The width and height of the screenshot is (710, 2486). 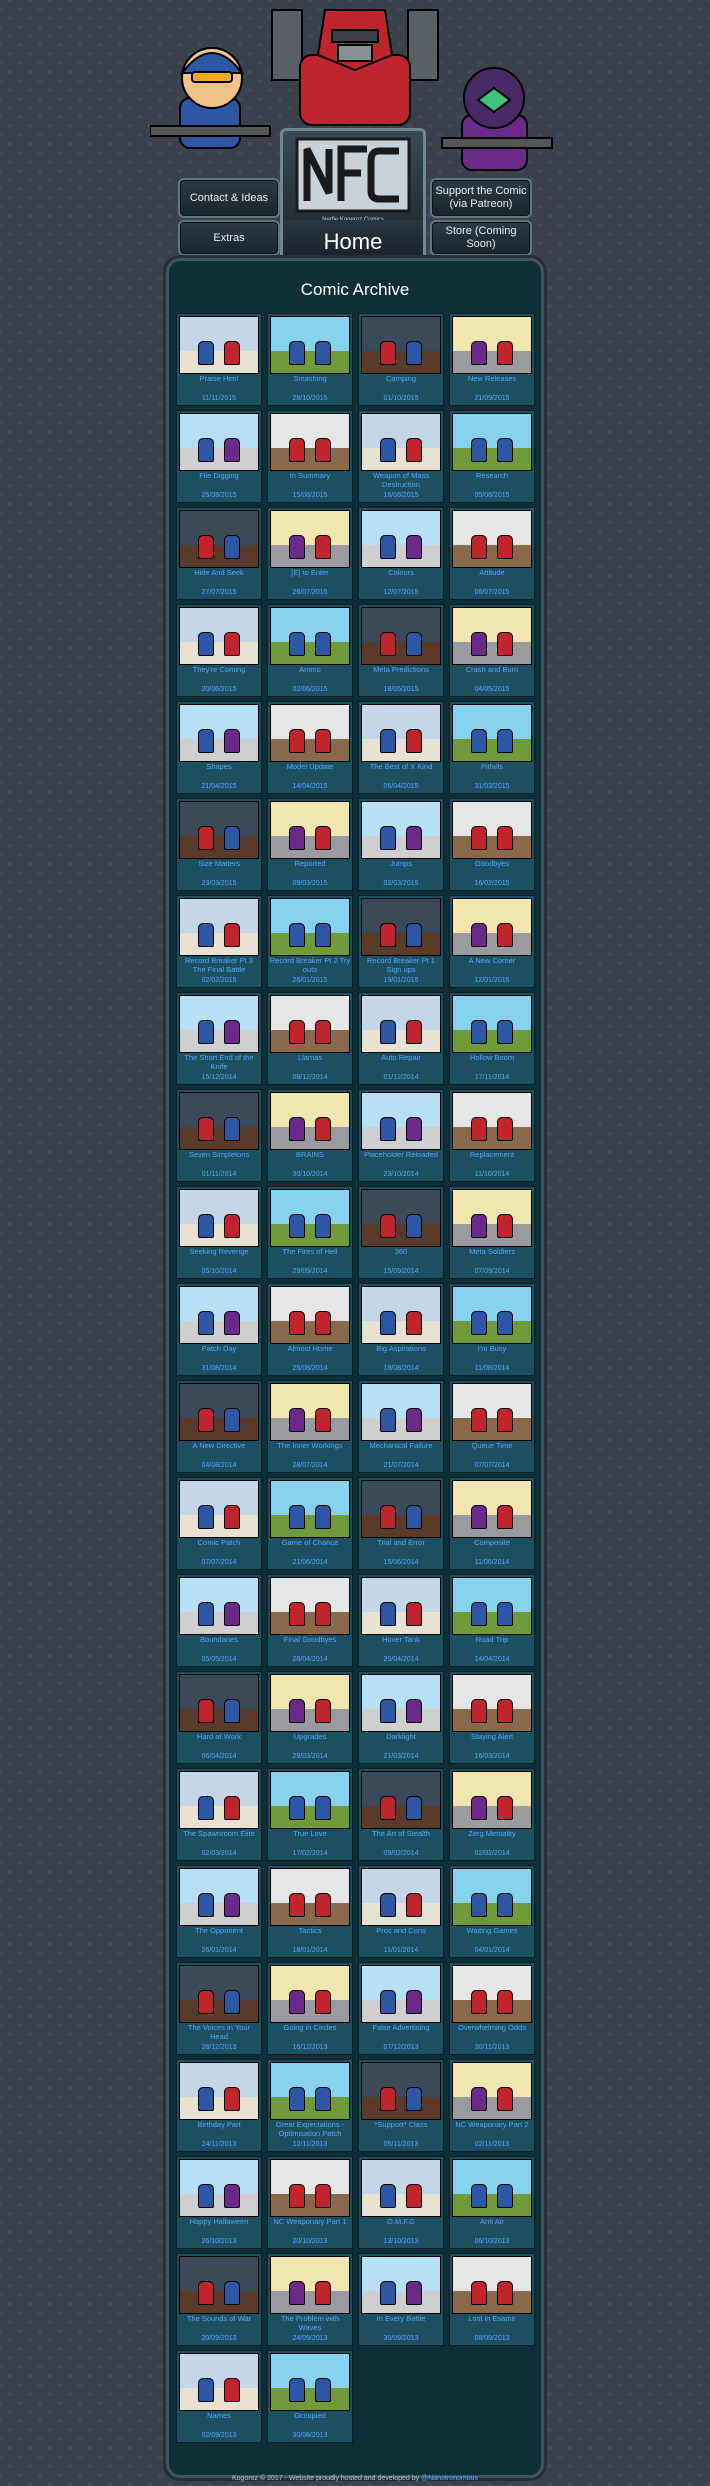 I want to click on comic-title: Hide And Seek, so click(x=219, y=573).